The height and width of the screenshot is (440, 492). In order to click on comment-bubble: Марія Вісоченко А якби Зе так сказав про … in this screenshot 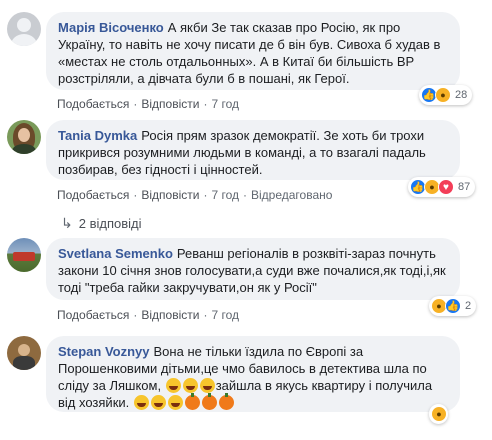, I will do `click(253, 51)`.